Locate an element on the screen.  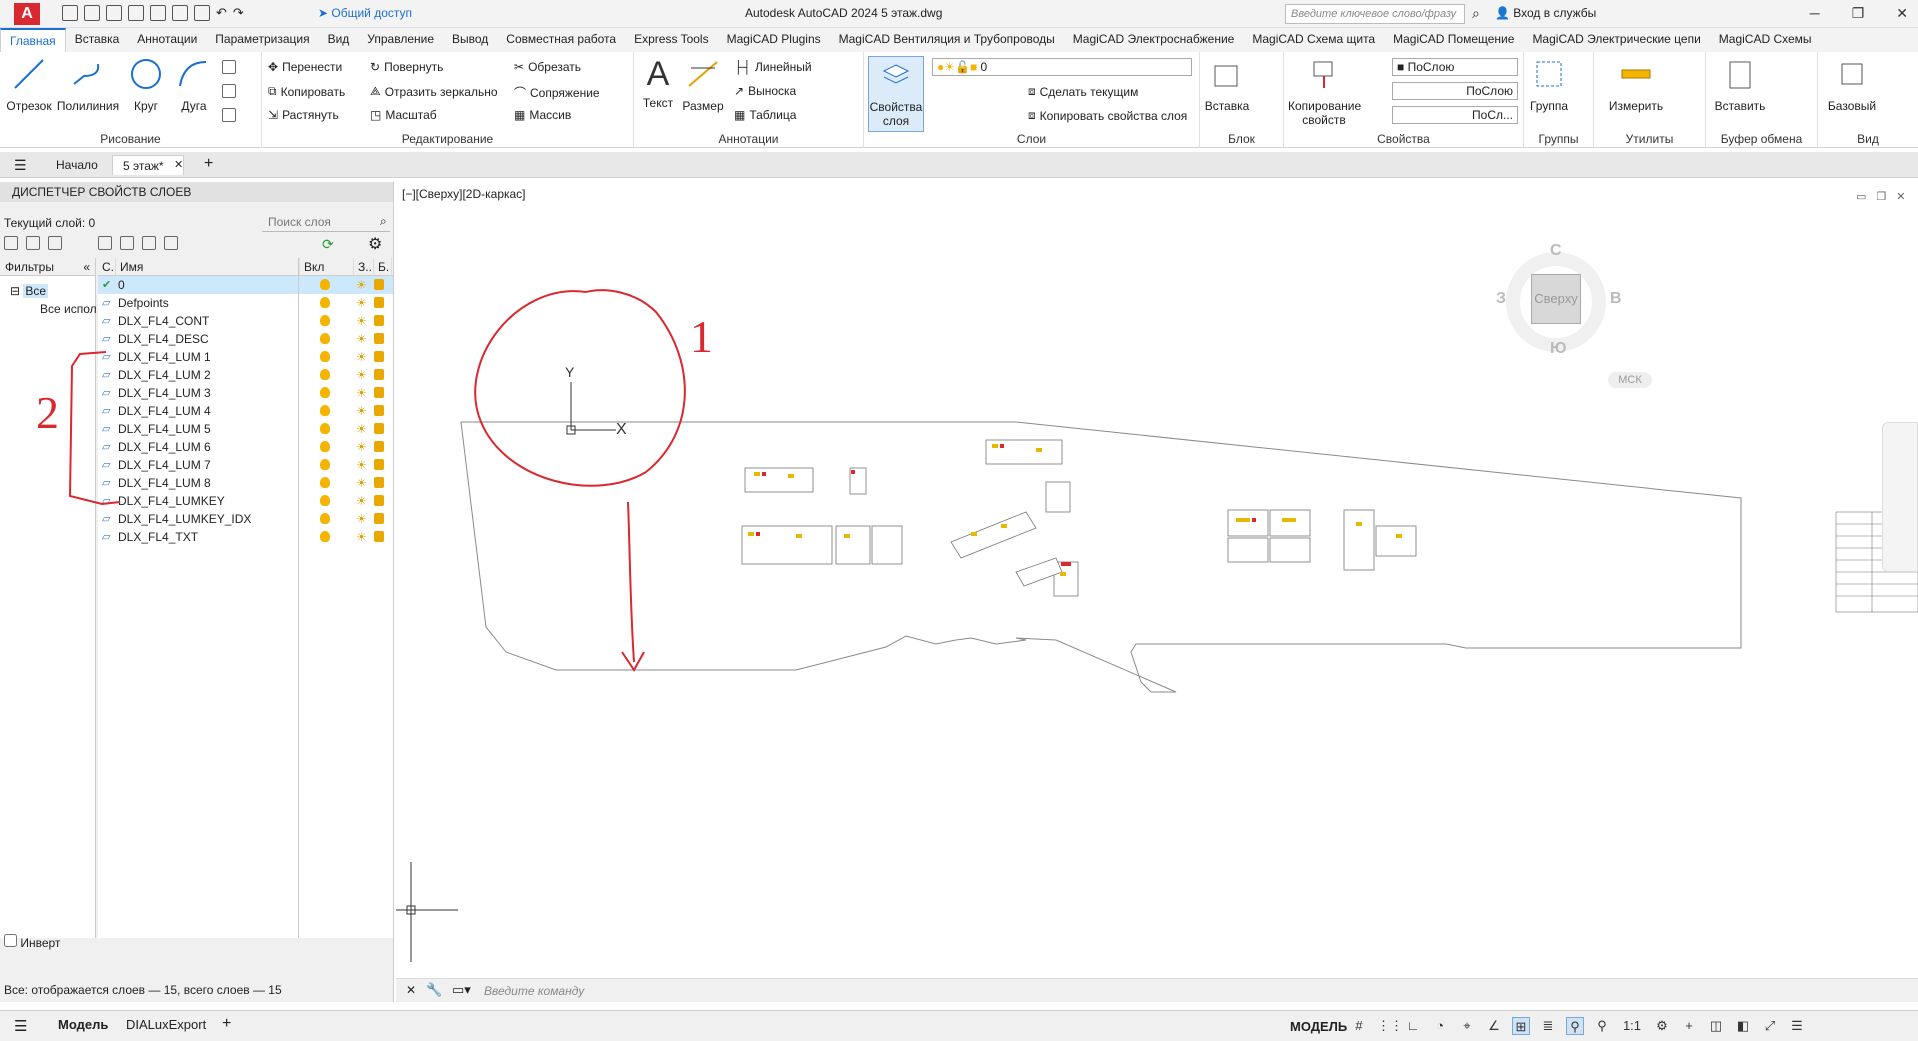
mirror-button: ⟁ Отразить зеркально is located at coordinates (434, 91).